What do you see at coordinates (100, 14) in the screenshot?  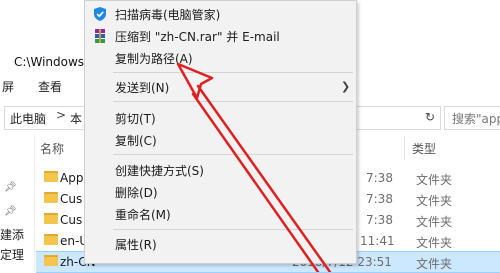 I see `shield-icon` at bounding box center [100, 14].